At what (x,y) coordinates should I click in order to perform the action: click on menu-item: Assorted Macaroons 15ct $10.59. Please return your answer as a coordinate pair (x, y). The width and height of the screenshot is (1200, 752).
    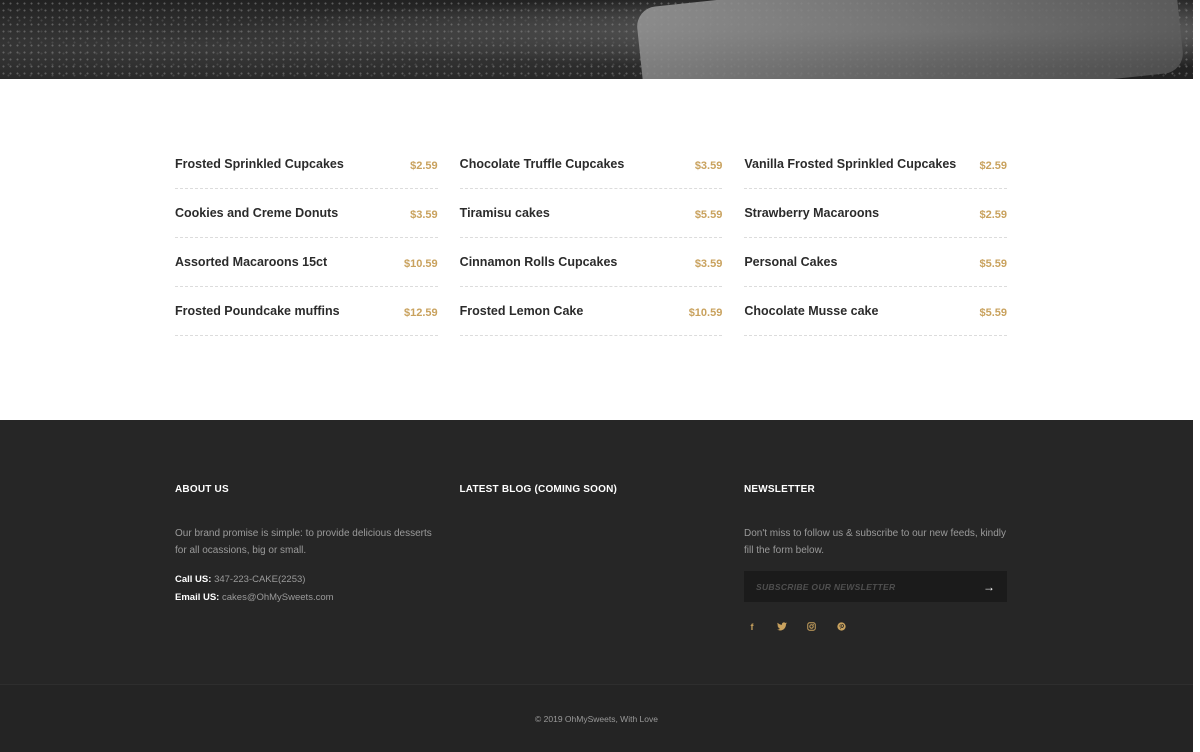
    Looking at the image, I should click on (306, 262).